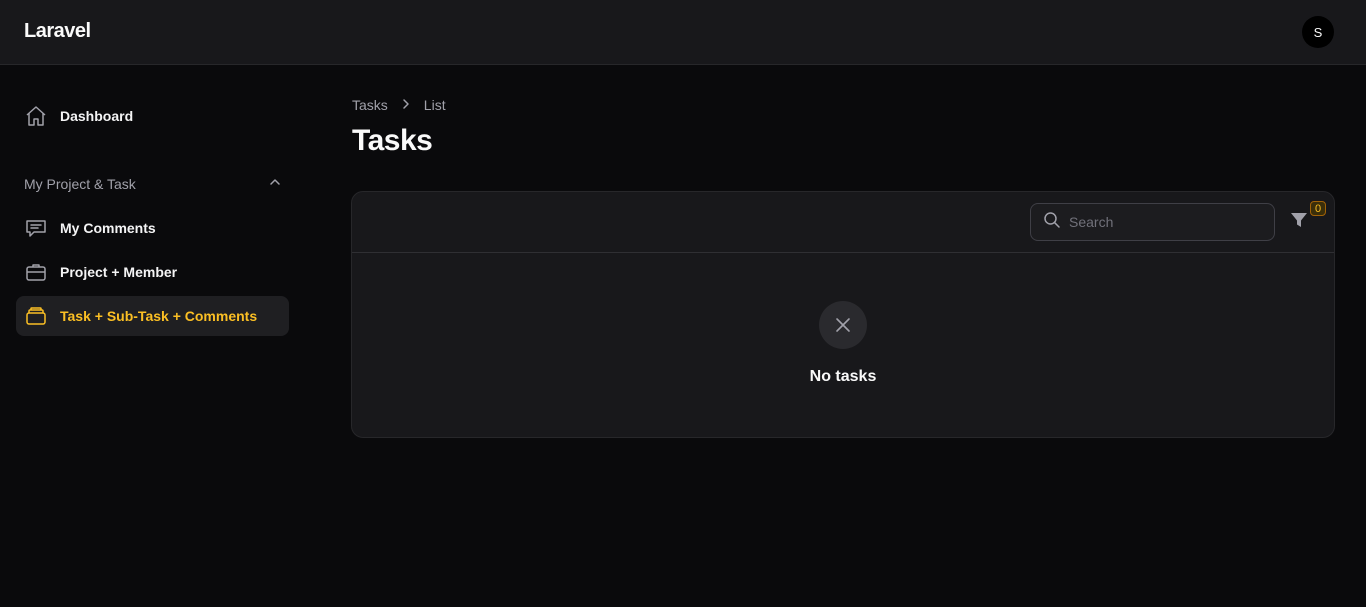 The width and height of the screenshot is (1366, 607). What do you see at coordinates (153, 183) in the screenshot?
I see `sidebar-group-header: My Project & Task` at bounding box center [153, 183].